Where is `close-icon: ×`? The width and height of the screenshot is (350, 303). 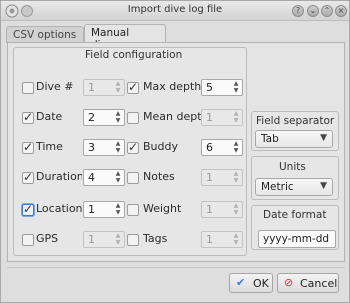
close-icon: × is located at coordinates (341, 11).